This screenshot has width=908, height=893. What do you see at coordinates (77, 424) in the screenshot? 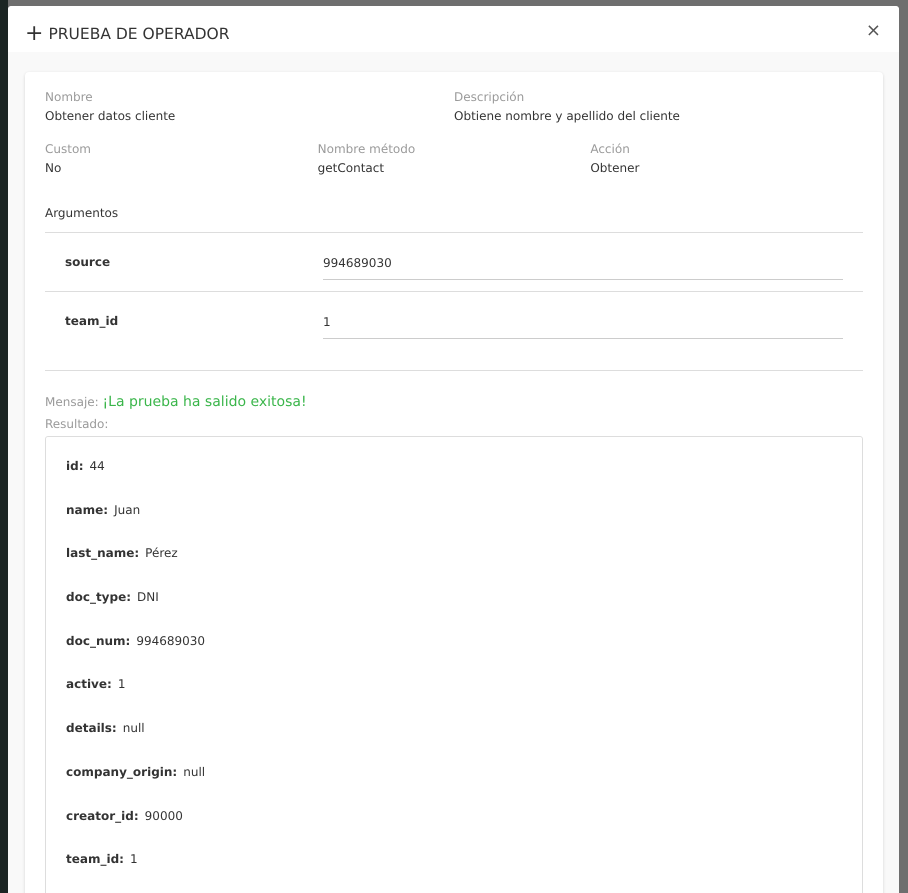
I see `result-label: Resultado:` at bounding box center [77, 424].